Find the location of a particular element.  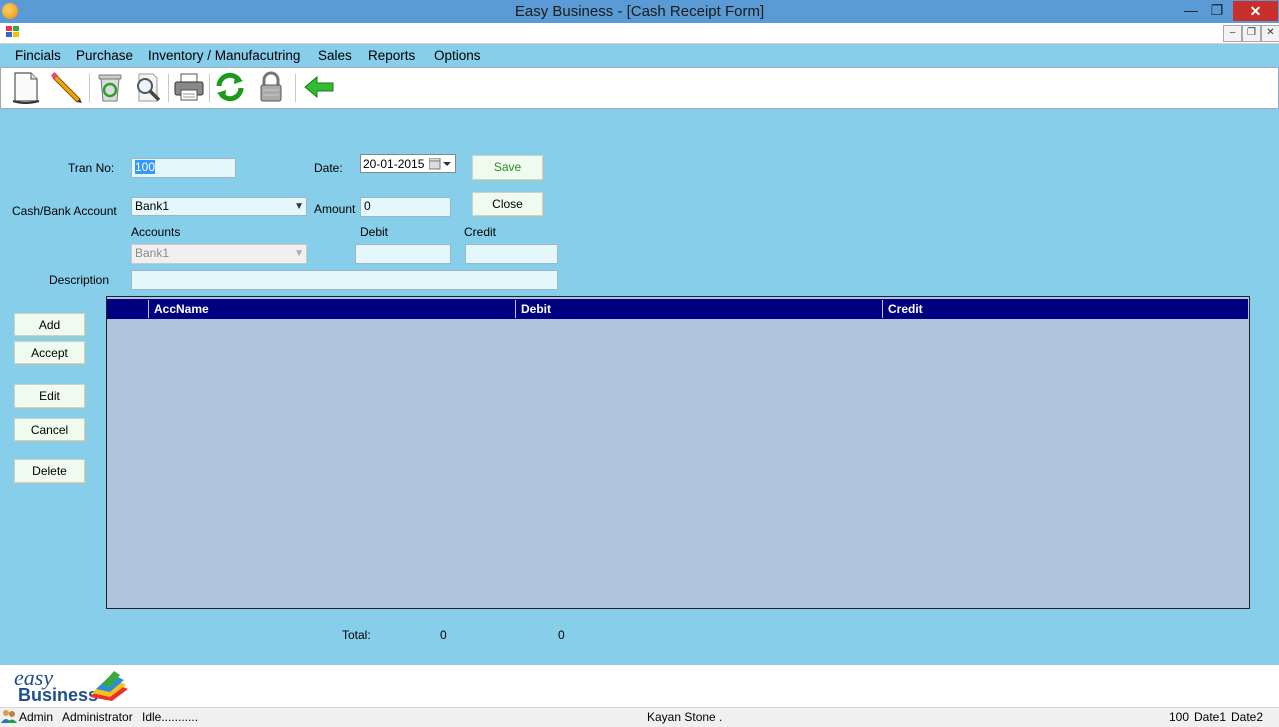

footer-logo-area is located at coordinates (639, 686).